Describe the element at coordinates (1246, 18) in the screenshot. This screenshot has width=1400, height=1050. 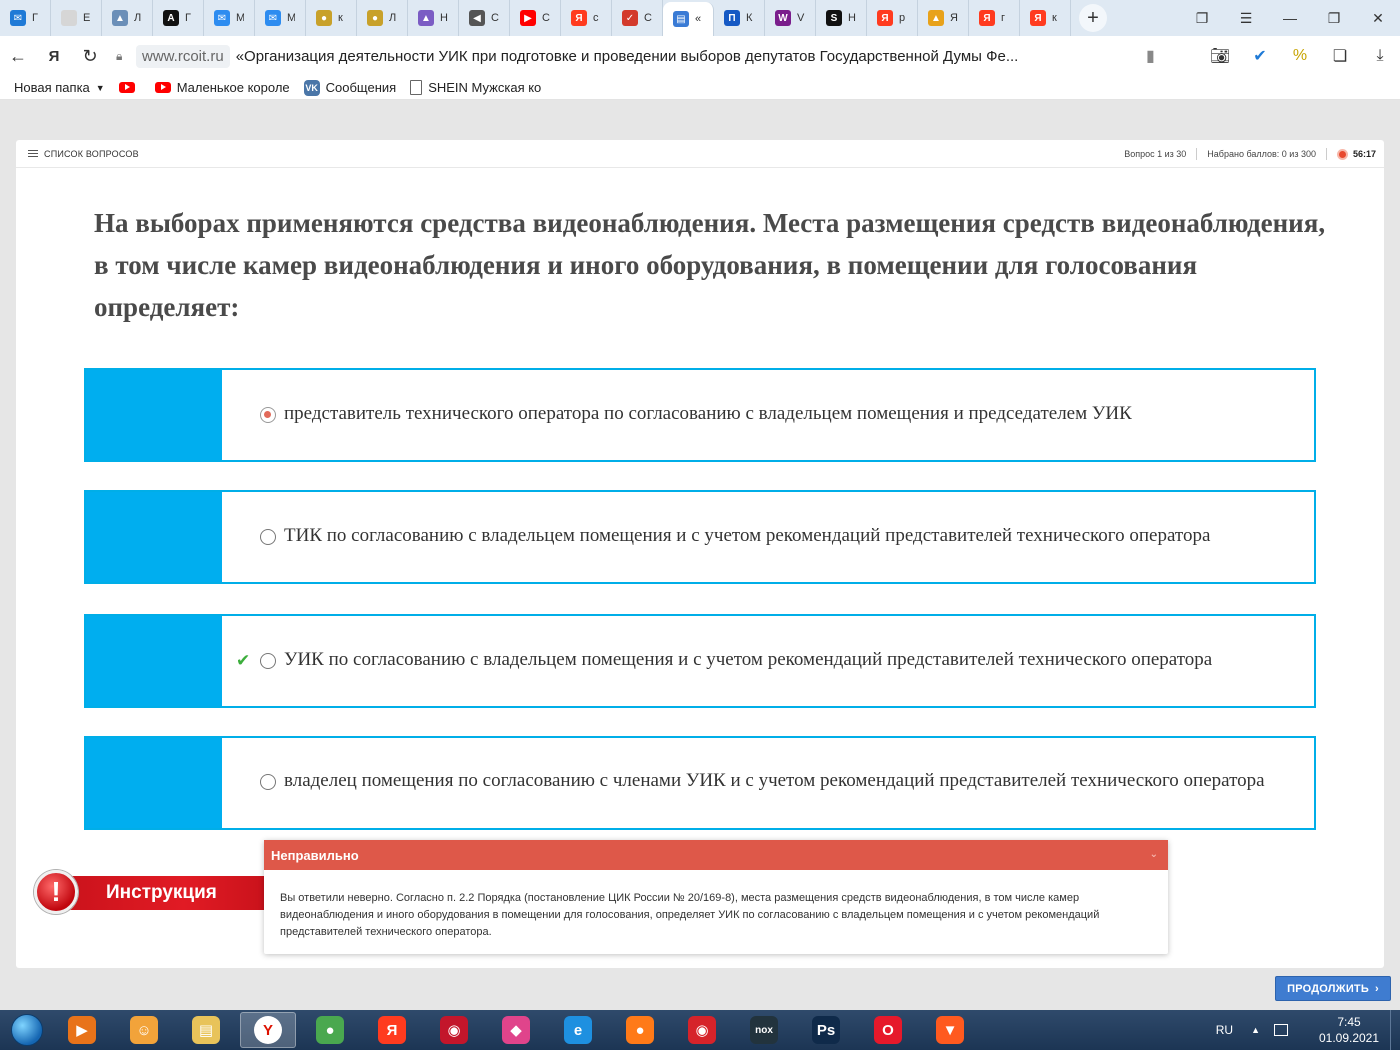
I see `menu-icon: ☰` at that location.